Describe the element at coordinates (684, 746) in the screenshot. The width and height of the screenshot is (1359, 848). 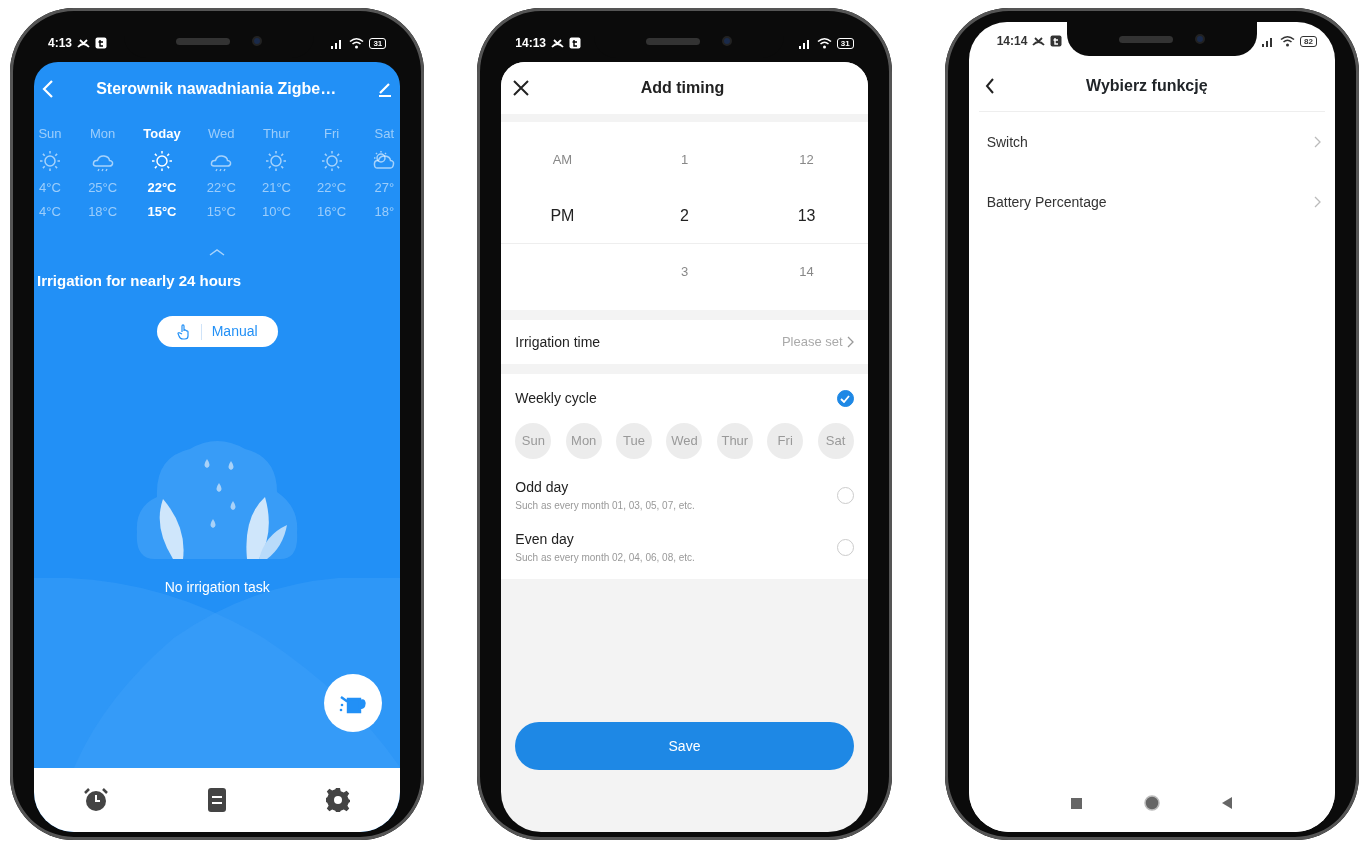
I see `save-button: Save` at that location.